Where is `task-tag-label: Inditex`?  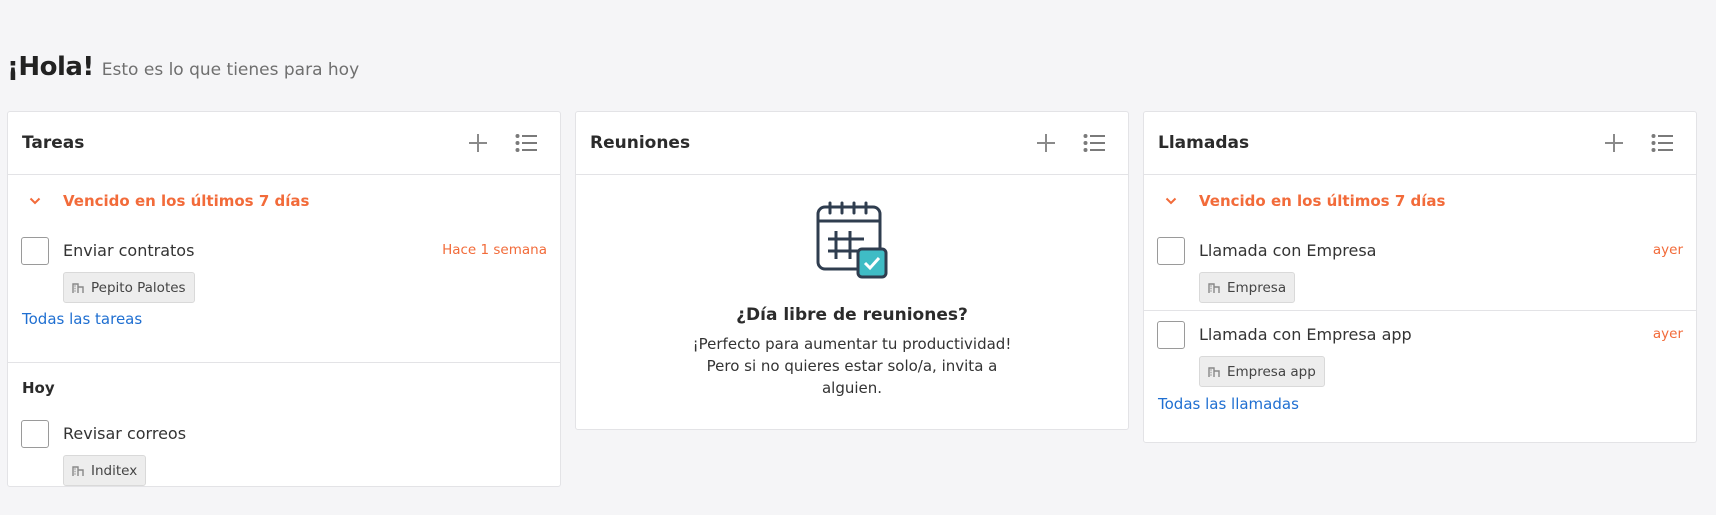 task-tag-label: Inditex is located at coordinates (114, 470).